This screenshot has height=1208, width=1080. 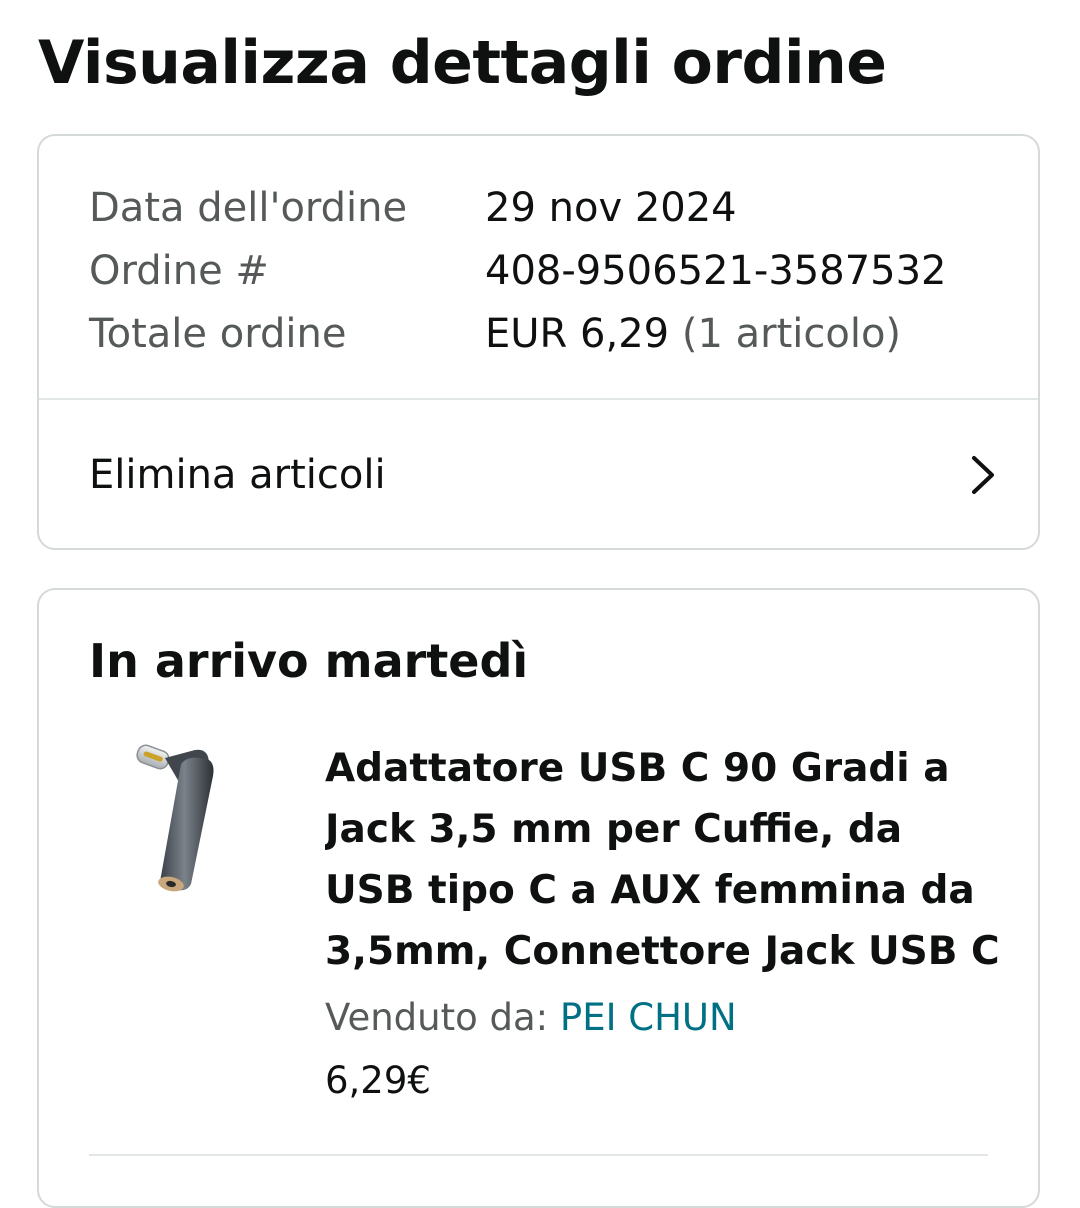 I want to click on order-total-label: Totale ordine, so click(x=218, y=333).